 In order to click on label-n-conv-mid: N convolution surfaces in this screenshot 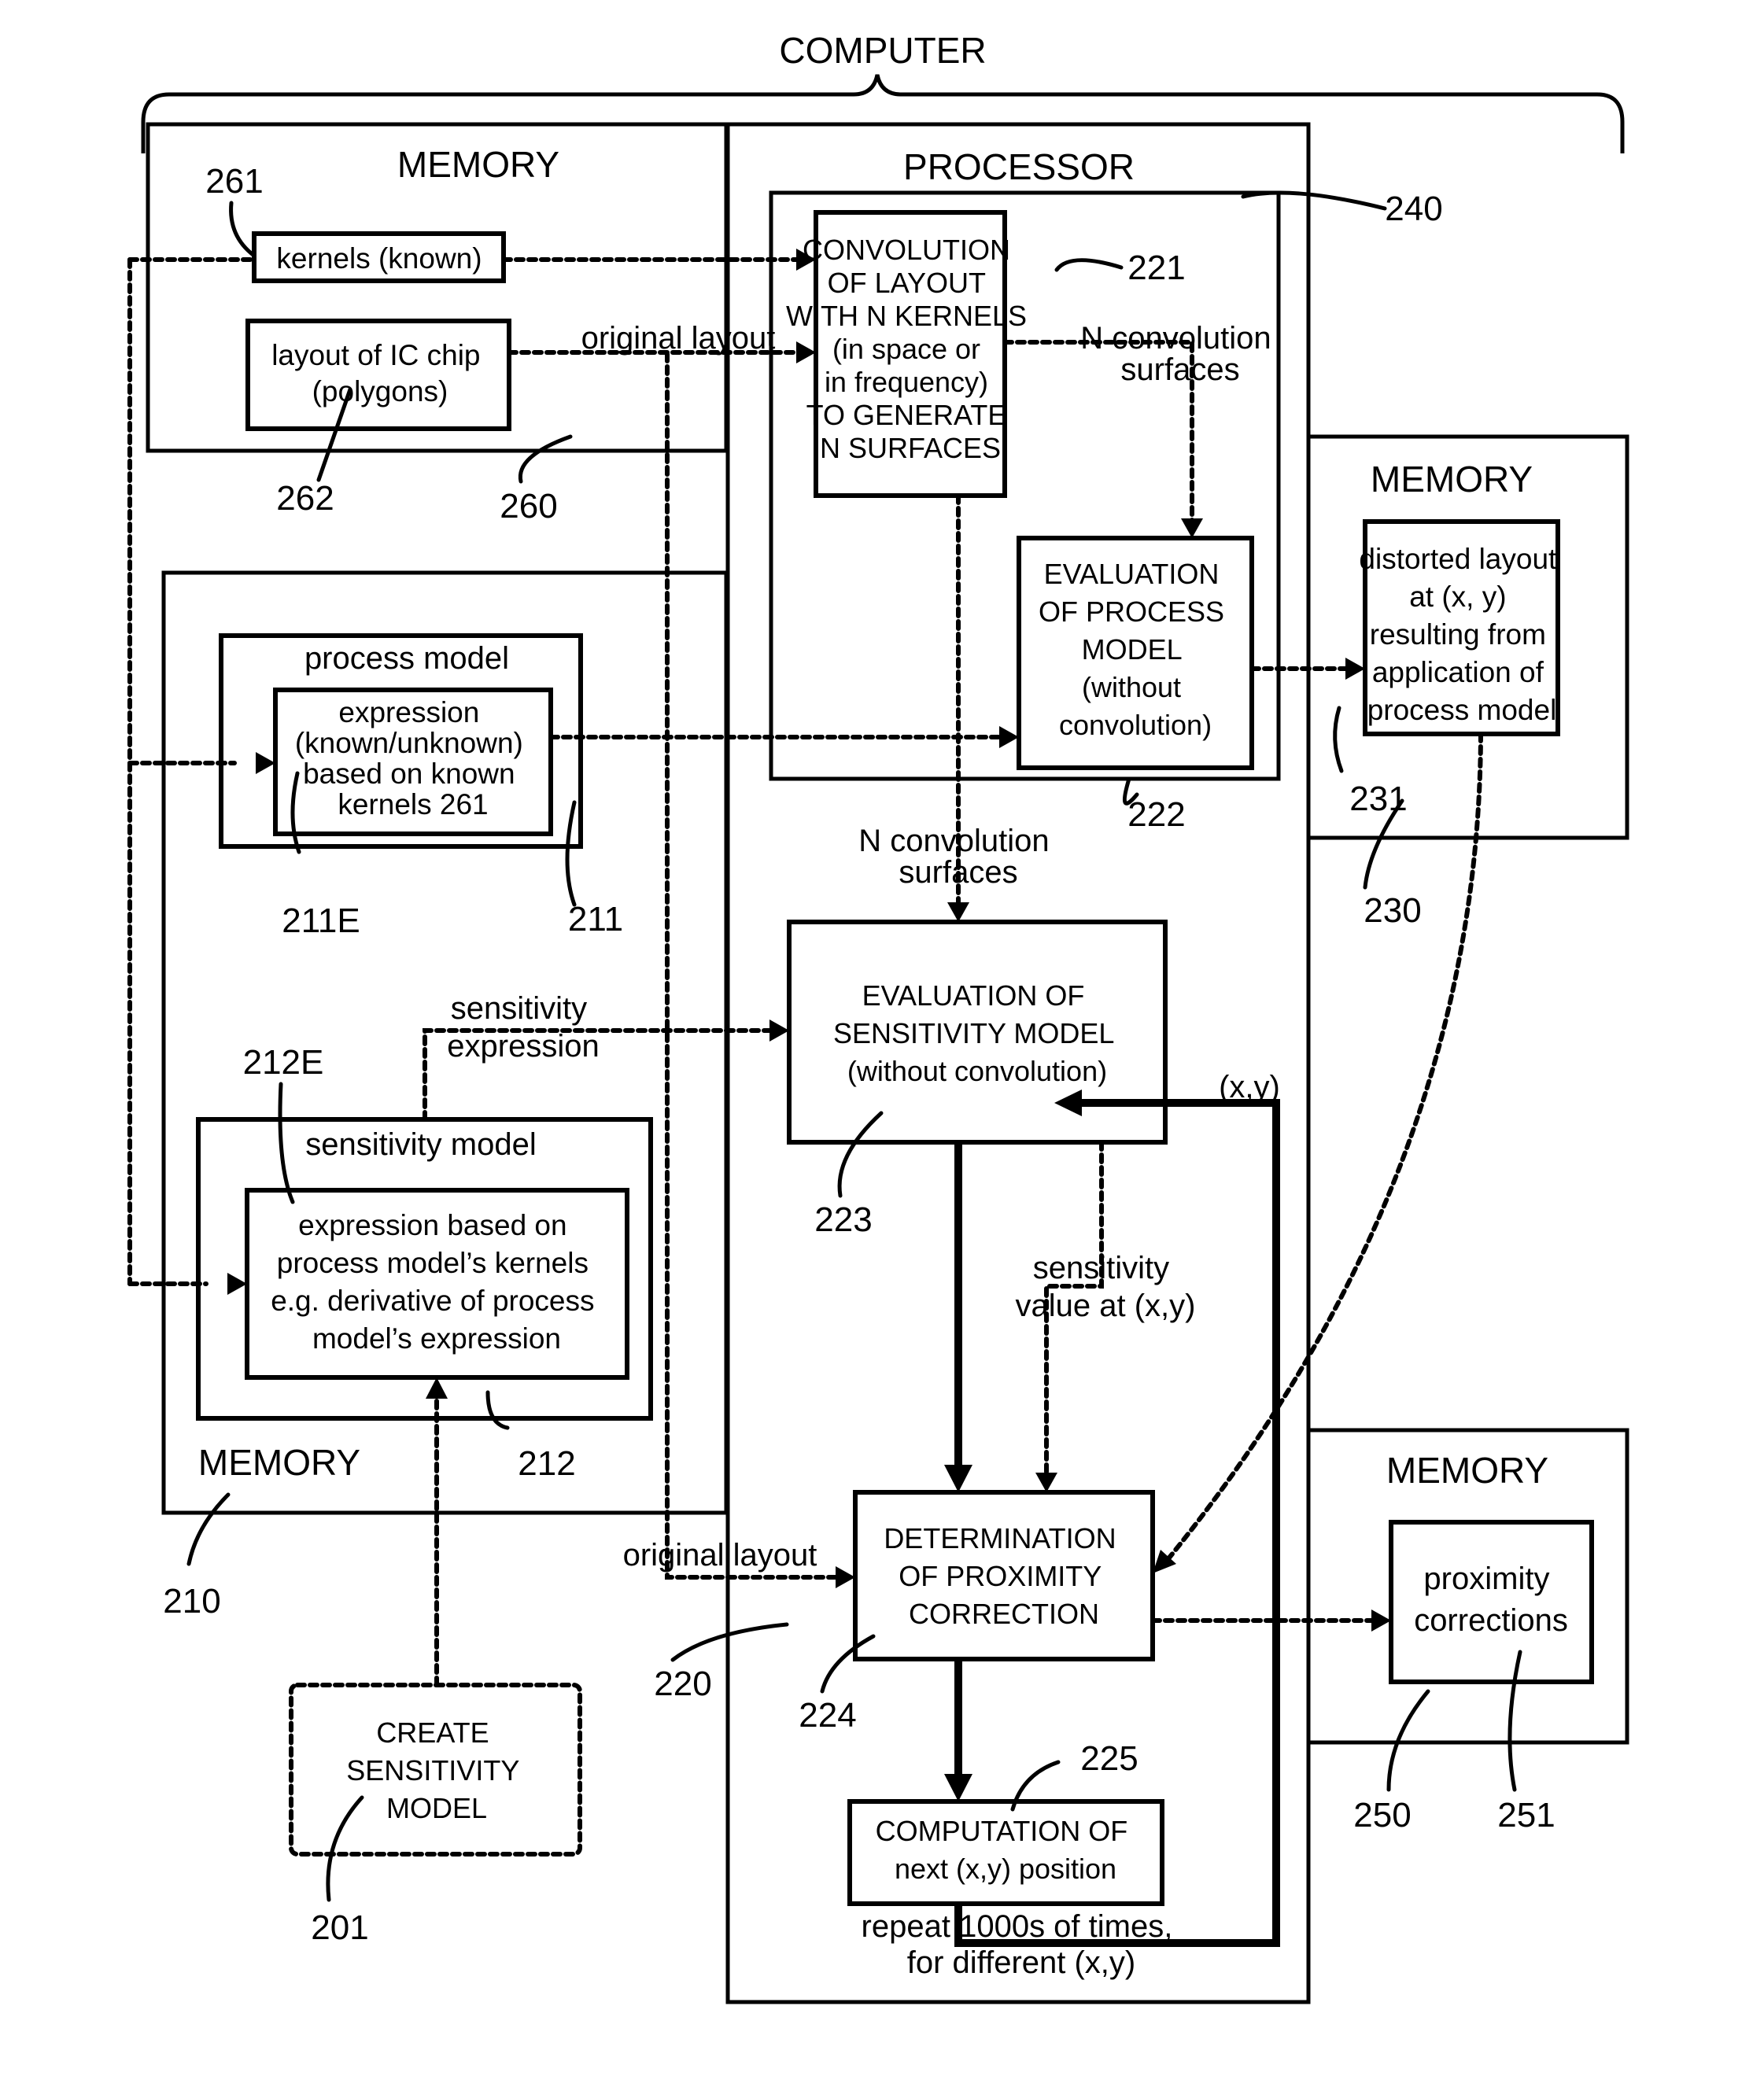, I will do `click(958, 857)`.